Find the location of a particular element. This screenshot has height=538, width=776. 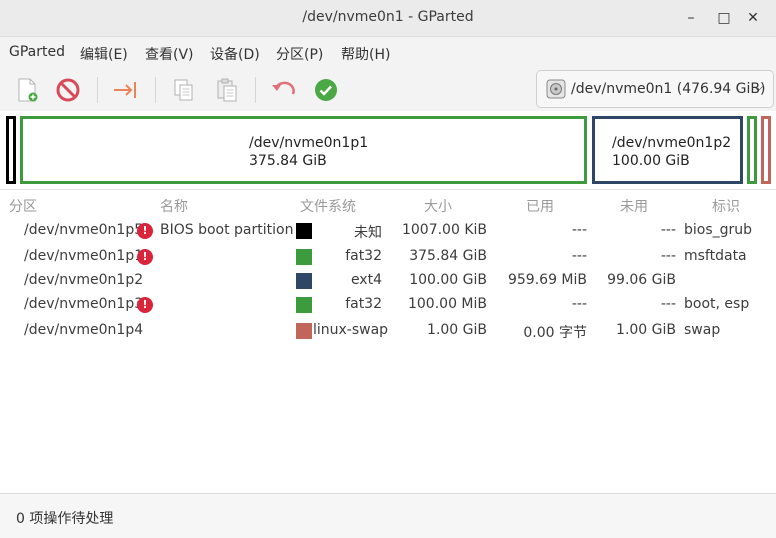

device-label: /dev/nvme0n1 (476.94 GiB) is located at coordinates (668, 89).